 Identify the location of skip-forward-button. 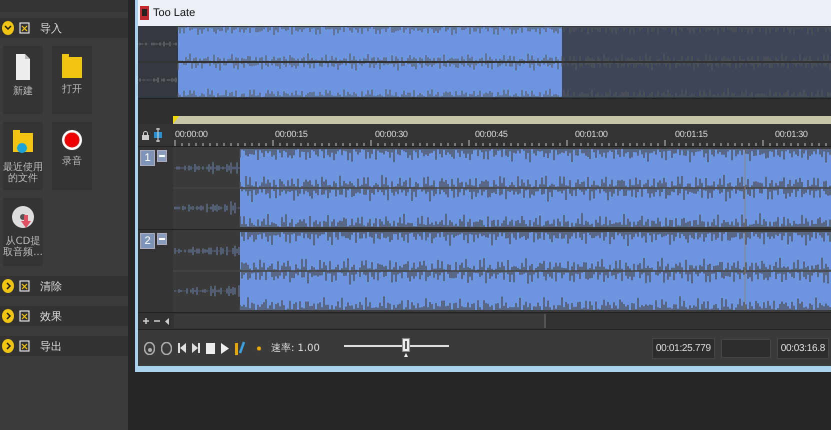
(196, 348).